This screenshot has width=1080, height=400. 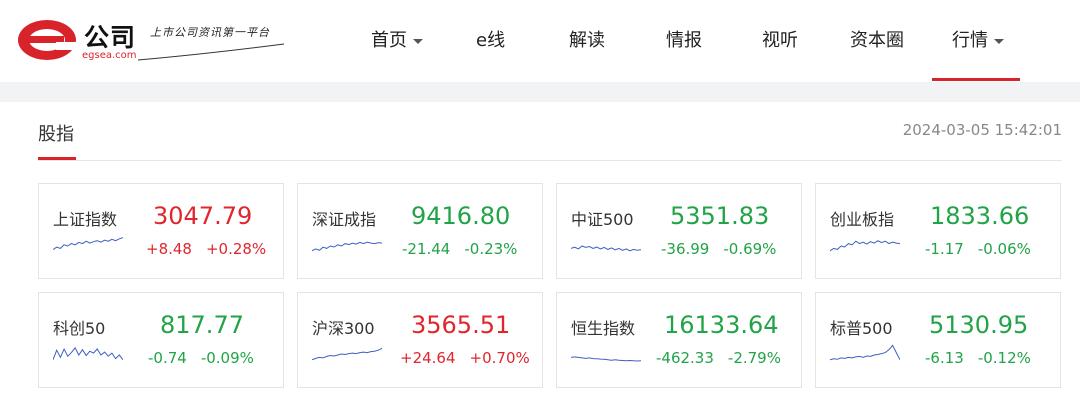 What do you see at coordinates (202, 325) in the screenshot?
I see `index-value: 817.77` at bounding box center [202, 325].